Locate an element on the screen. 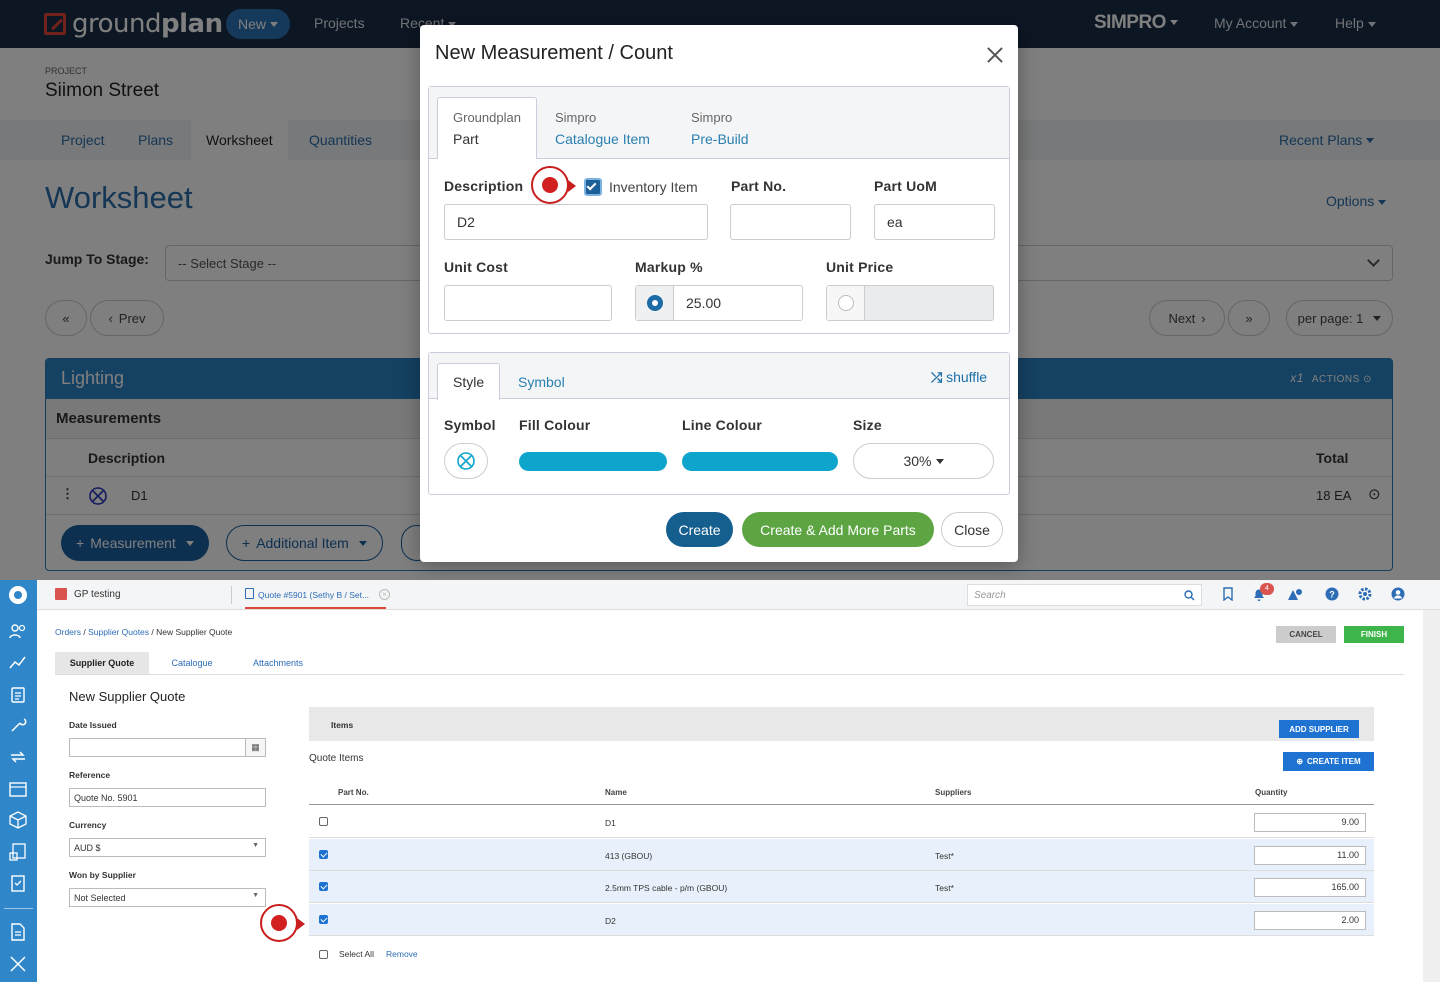 The image size is (1440, 982). quote-doc-icon is located at coordinates (249, 593).